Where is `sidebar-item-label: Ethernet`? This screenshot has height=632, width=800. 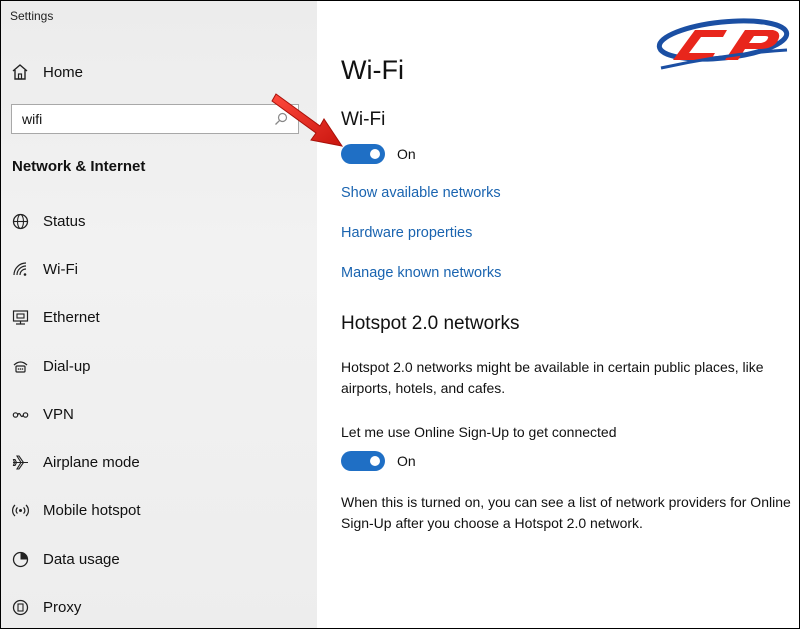
sidebar-item-label: Ethernet is located at coordinates (71, 318).